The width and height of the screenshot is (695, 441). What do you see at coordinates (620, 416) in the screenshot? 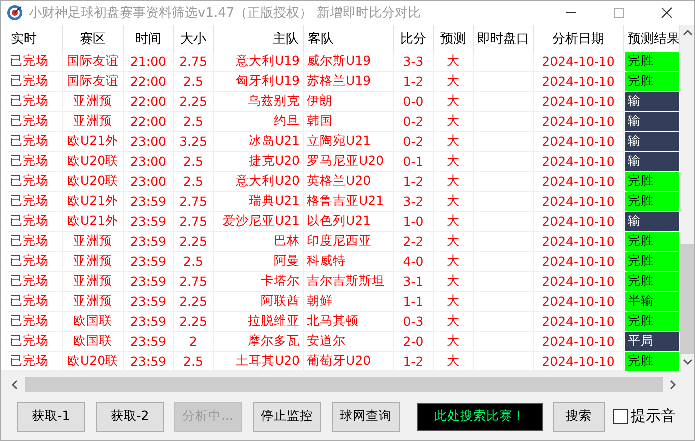
I see `checkbox` at bounding box center [620, 416].